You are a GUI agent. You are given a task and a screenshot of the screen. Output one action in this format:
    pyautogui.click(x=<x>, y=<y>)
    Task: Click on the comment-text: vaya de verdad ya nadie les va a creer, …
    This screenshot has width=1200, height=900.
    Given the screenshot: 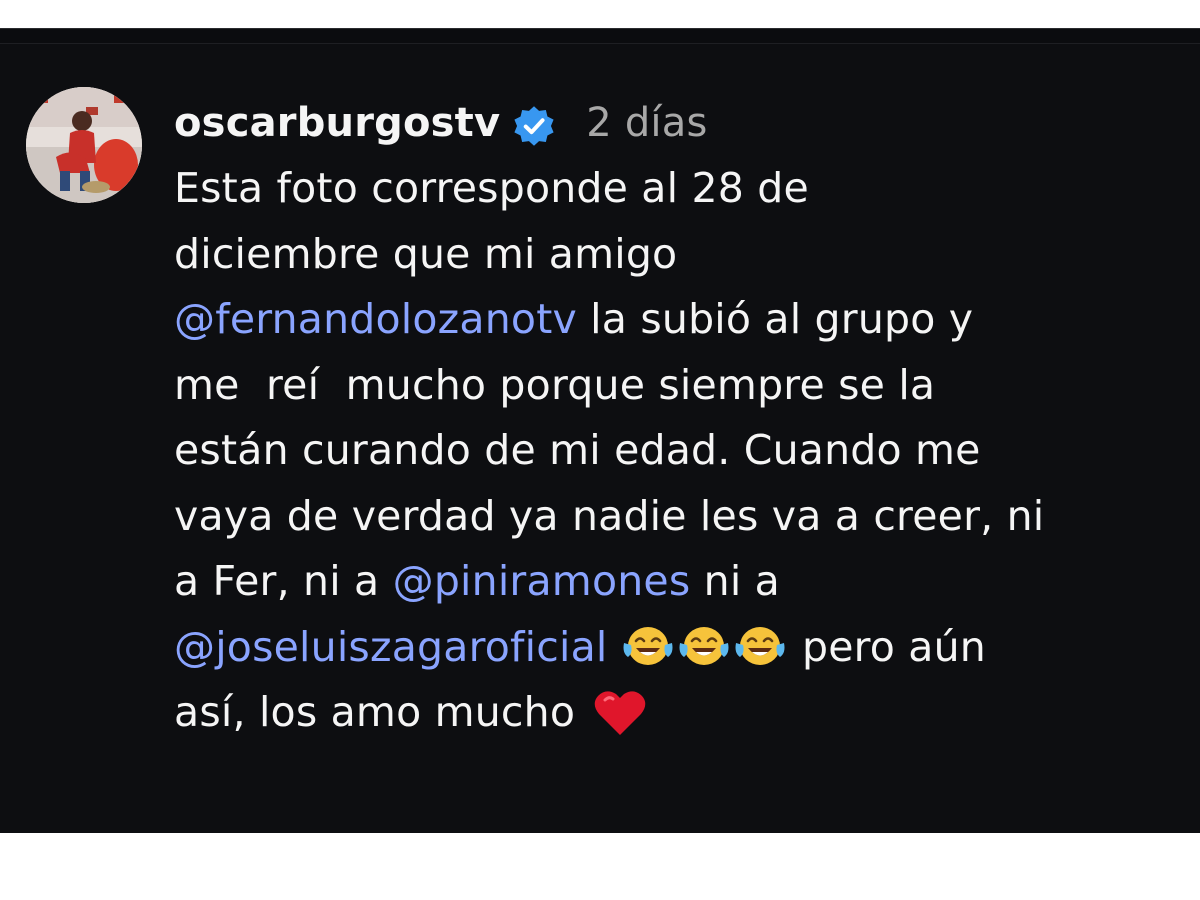 What is the action you would take?
    pyautogui.click(x=609, y=515)
    